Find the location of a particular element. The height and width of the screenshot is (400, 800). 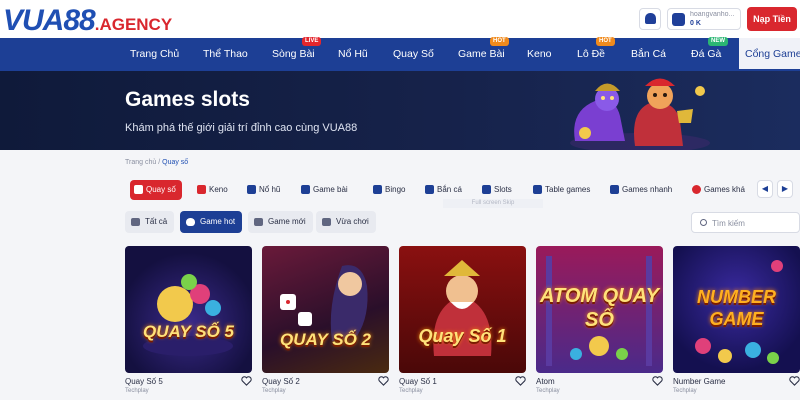

tab-lottery: Quay số is located at coordinates (156, 190).